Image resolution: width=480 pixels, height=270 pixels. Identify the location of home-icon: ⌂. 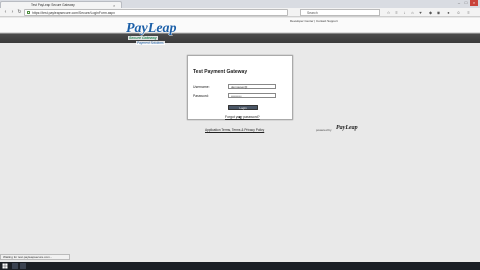
(412, 12).